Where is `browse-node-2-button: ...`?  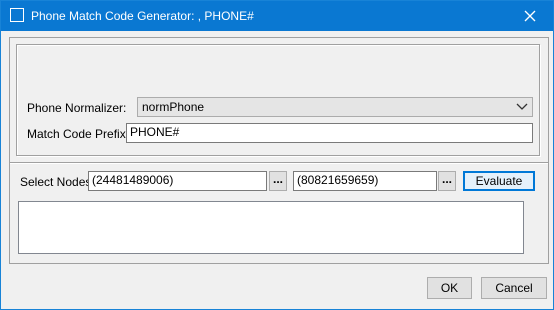 browse-node-2-button: ... is located at coordinates (447, 181).